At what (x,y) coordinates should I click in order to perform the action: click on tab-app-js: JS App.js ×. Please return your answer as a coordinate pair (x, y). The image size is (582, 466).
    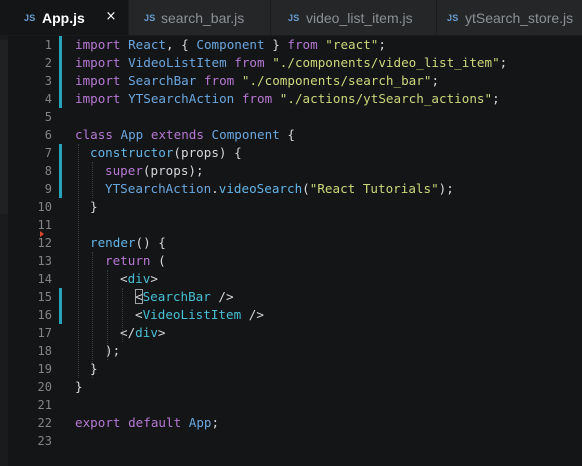
    Looking at the image, I should click on (64, 17).